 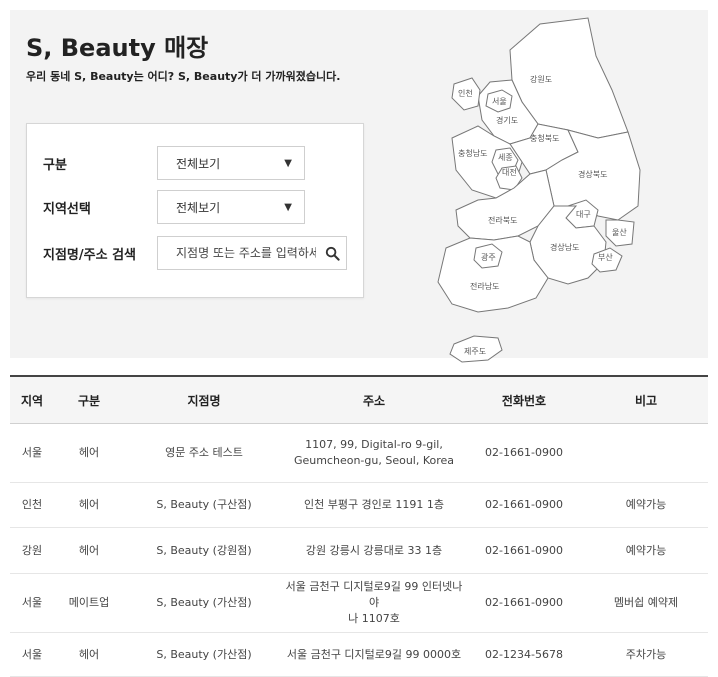 I want to click on search-icon, so click(x=332, y=253).